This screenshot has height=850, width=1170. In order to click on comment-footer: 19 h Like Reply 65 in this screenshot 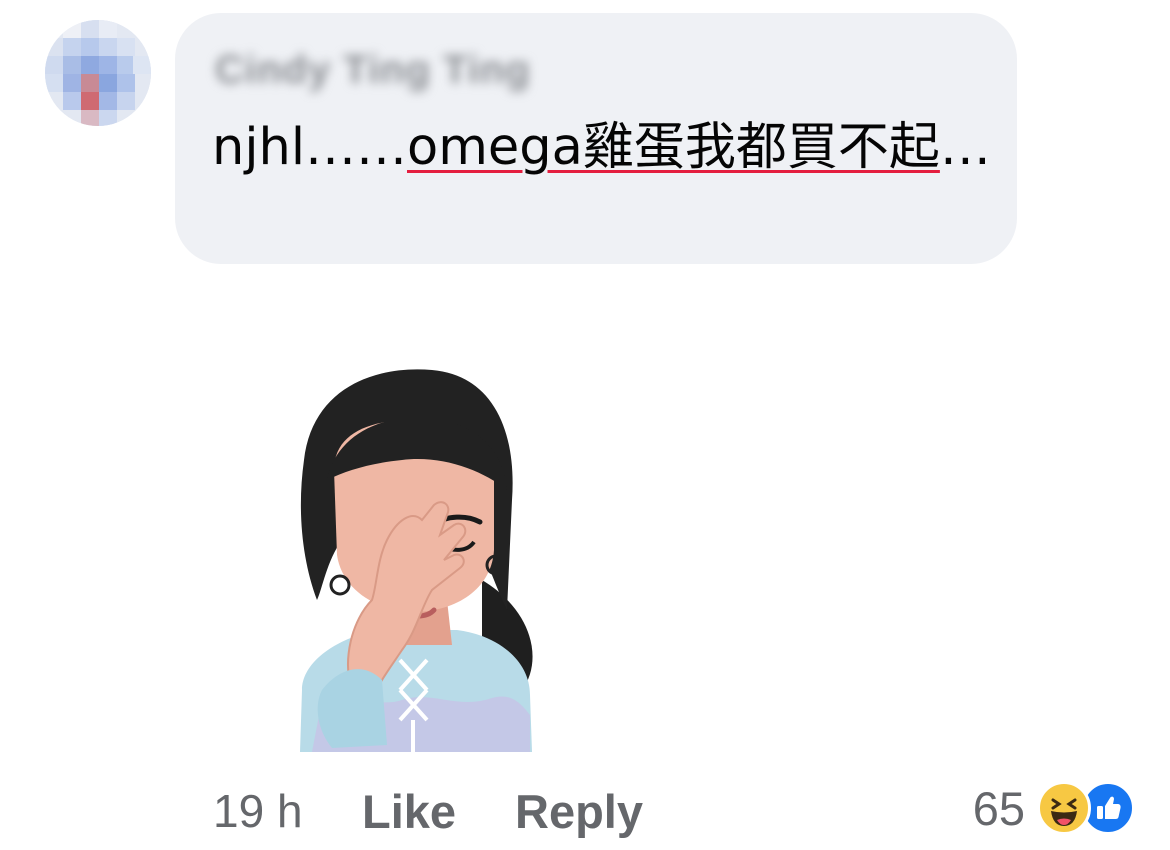, I will do `click(585, 810)`.